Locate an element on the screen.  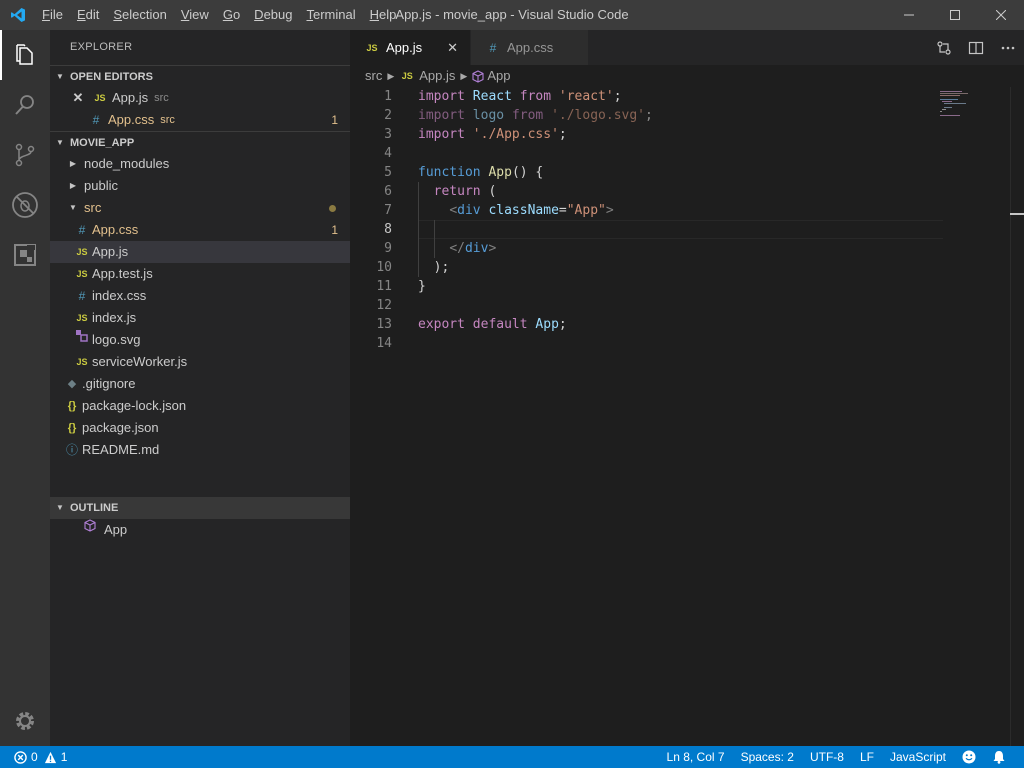
close-editor-icon: ✕ is located at coordinates (78, 98).